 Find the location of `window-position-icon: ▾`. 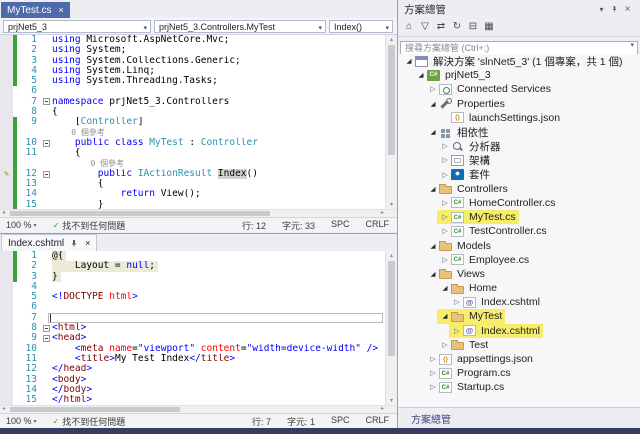

window-position-icon: ▾ is located at coordinates (601, 9).